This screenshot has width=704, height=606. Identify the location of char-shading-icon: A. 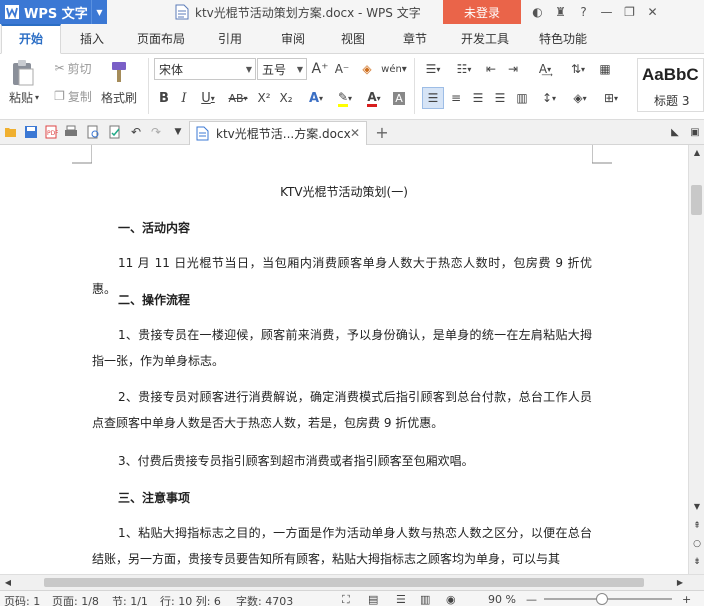
(399, 98).